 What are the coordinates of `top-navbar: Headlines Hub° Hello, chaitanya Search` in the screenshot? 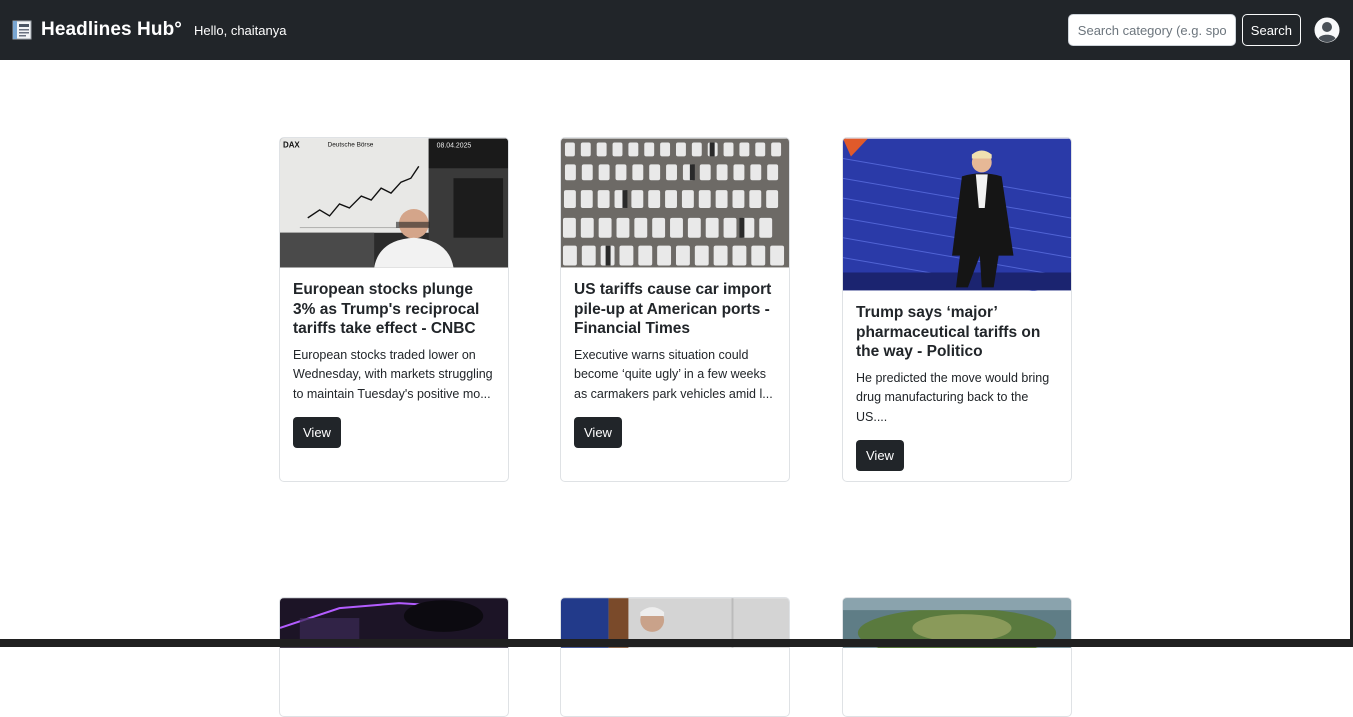 It's located at (676, 30).